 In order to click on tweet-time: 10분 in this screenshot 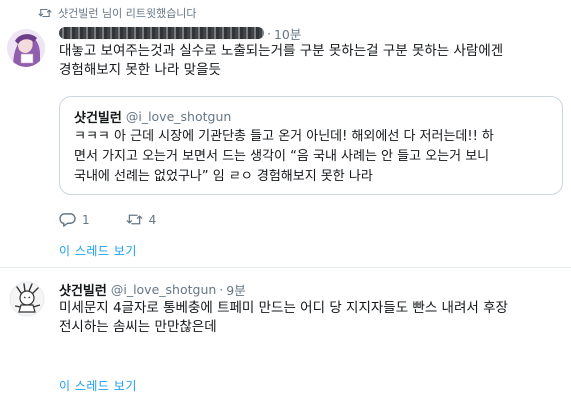, I will do `click(287, 33)`.